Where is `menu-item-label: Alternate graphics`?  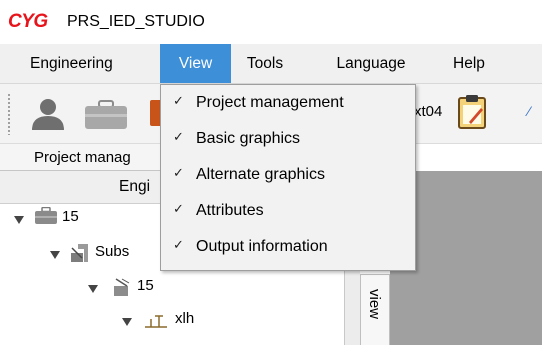 menu-item-label: Alternate graphics is located at coordinates (260, 174).